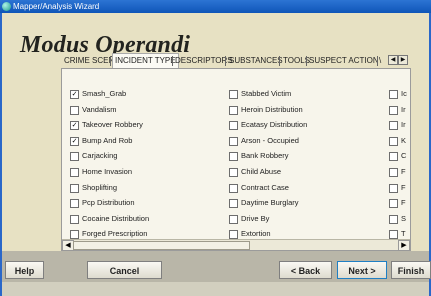  Describe the element at coordinates (116, 218) in the screenshot. I see `option-label: Cocaine Distribution` at that location.